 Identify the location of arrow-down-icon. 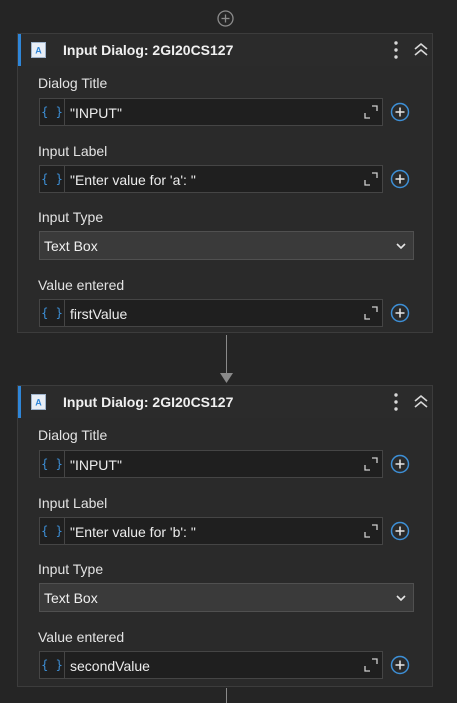
(226, 378).